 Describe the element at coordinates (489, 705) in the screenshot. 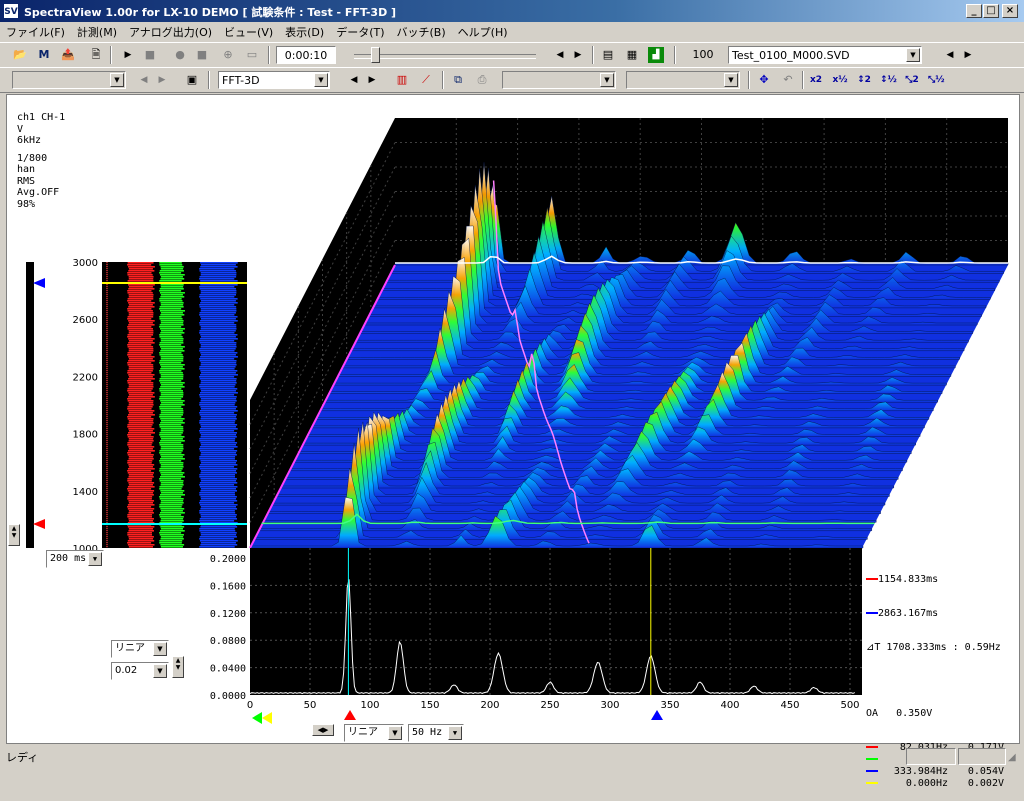

I see `spectrum-x-tick: 200` at that location.